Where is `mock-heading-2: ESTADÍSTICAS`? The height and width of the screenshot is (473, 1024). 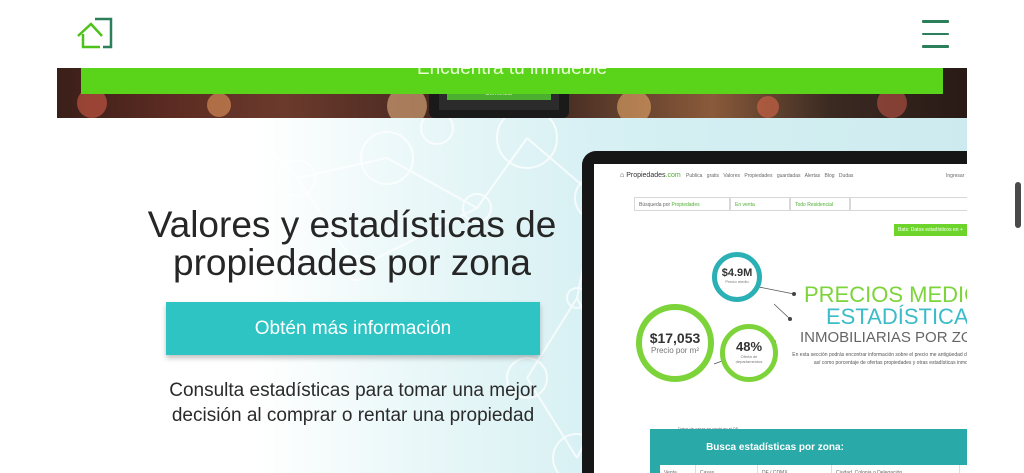 mock-heading-2: ESTADÍSTICAS is located at coordinates (896, 316).